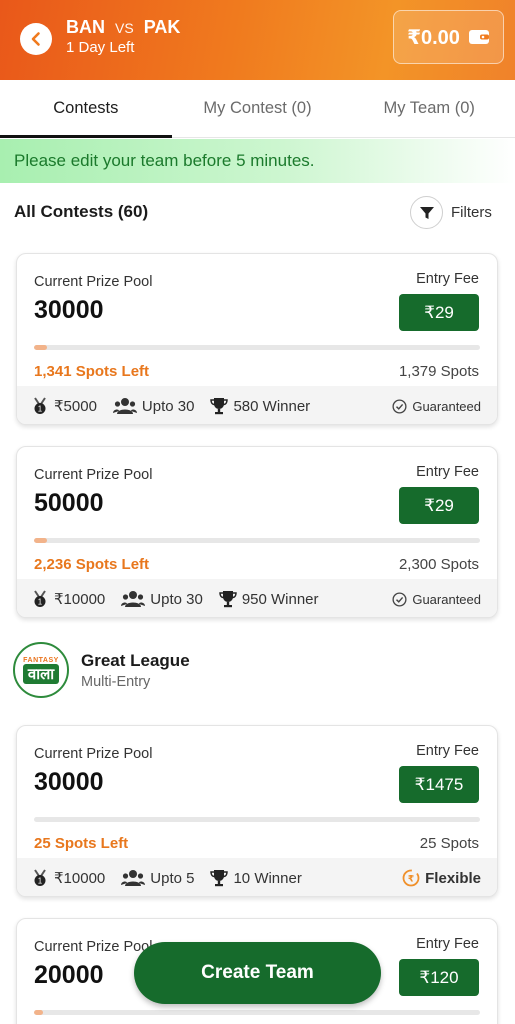 The height and width of the screenshot is (1024, 515). What do you see at coordinates (92, 371) in the screenshot?
I see `spots-left: 1,341 Spots Left` at bounding box center [92, 371].